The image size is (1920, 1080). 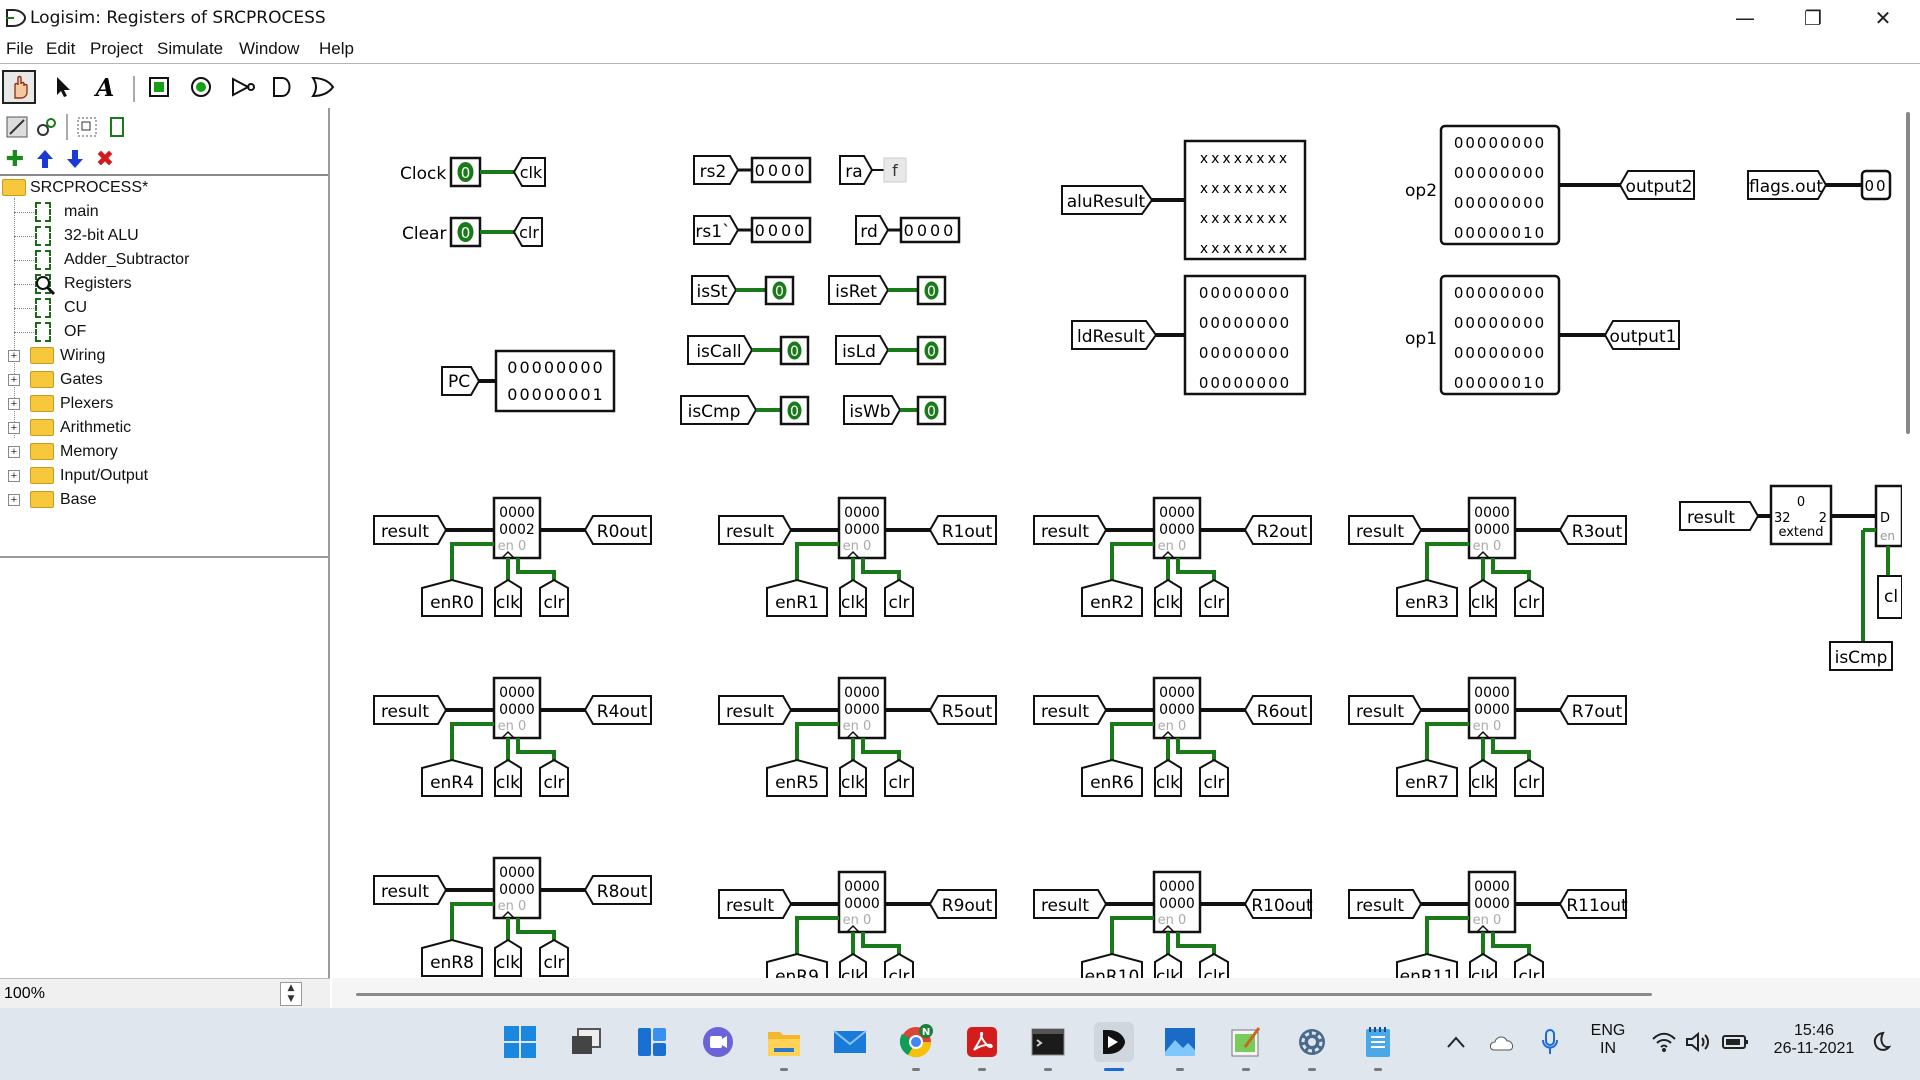 I want to click on input-pin-tool-icon, so click(x=159, y=87).